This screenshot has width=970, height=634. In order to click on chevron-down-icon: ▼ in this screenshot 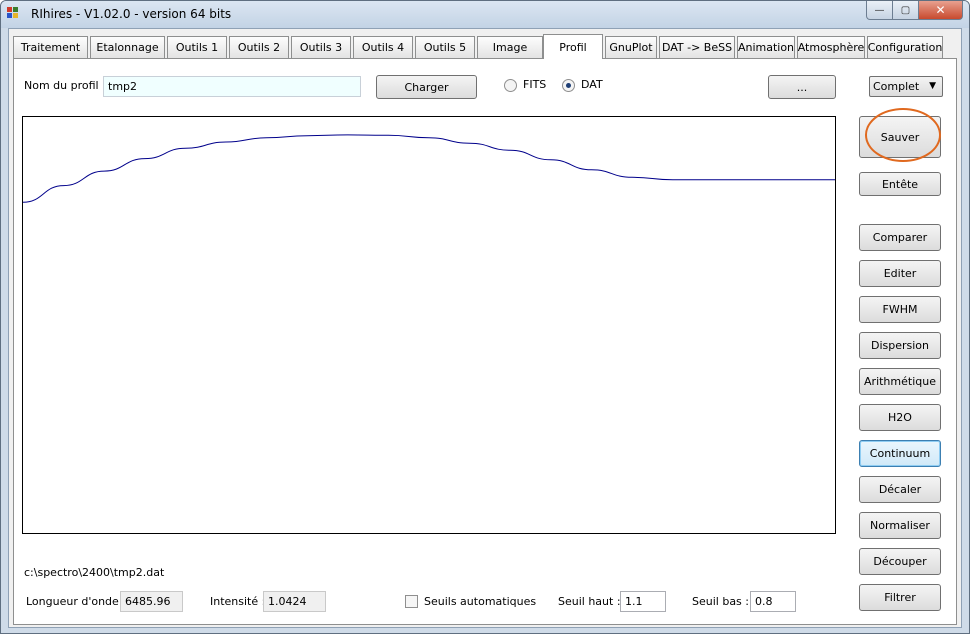, I will do `click(932, 86)`.